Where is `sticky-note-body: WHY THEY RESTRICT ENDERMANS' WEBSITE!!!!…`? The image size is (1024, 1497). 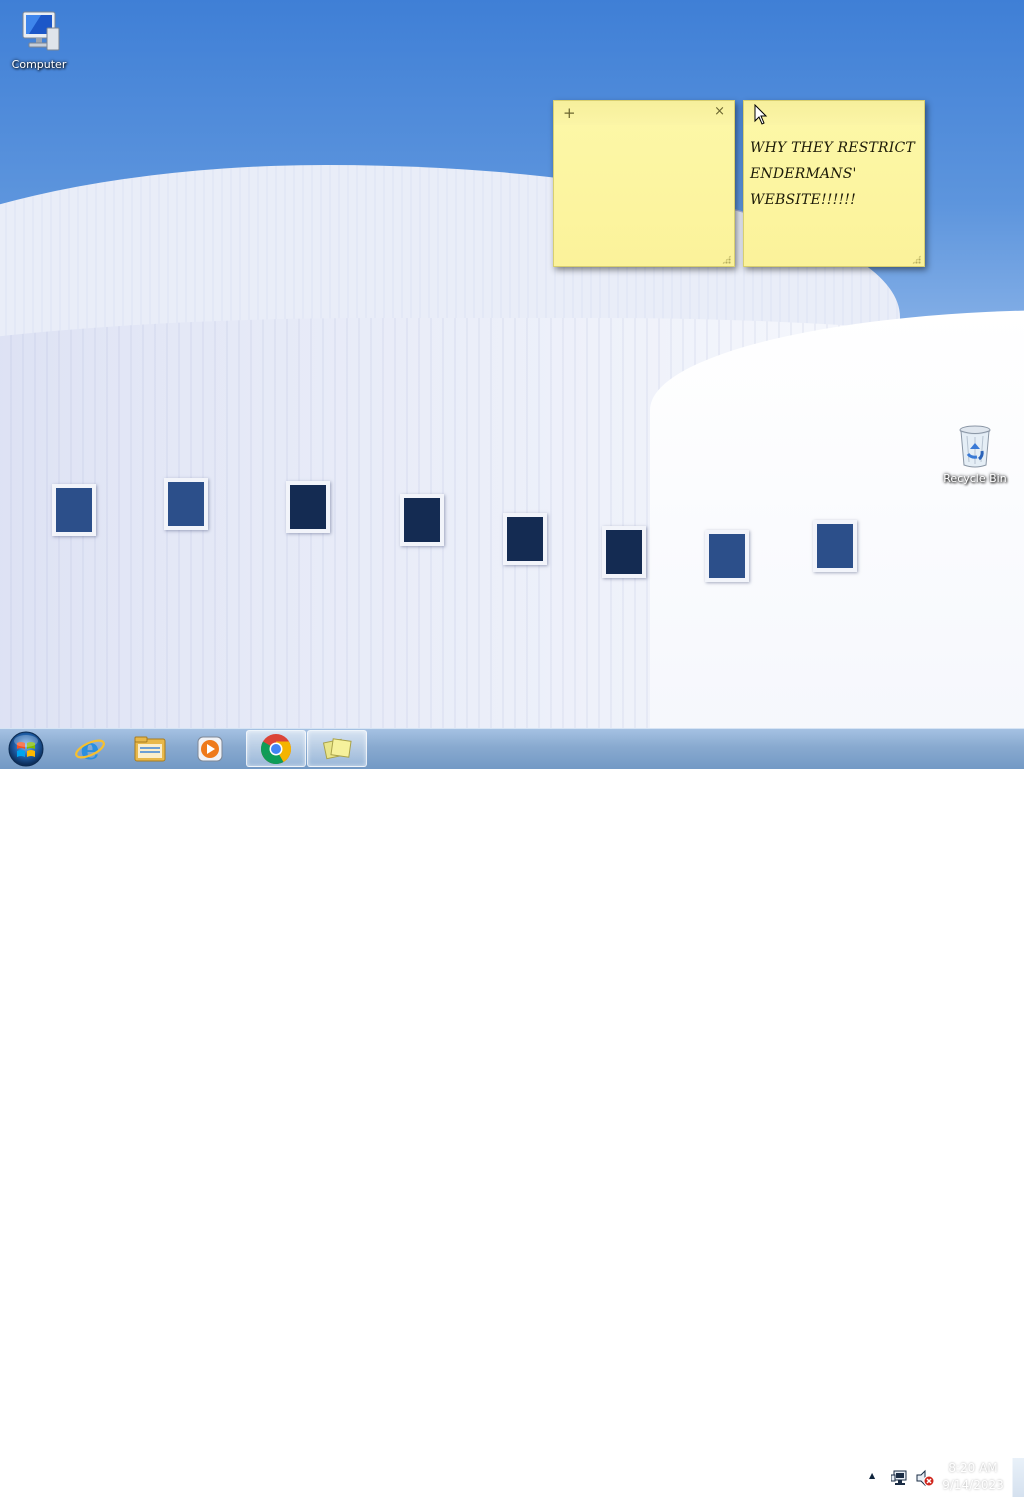 sticky-note-body: WHY THEY RESTRICT ENDERMANS' WEBSITE!!!!… is located at coordinates (834, 169).